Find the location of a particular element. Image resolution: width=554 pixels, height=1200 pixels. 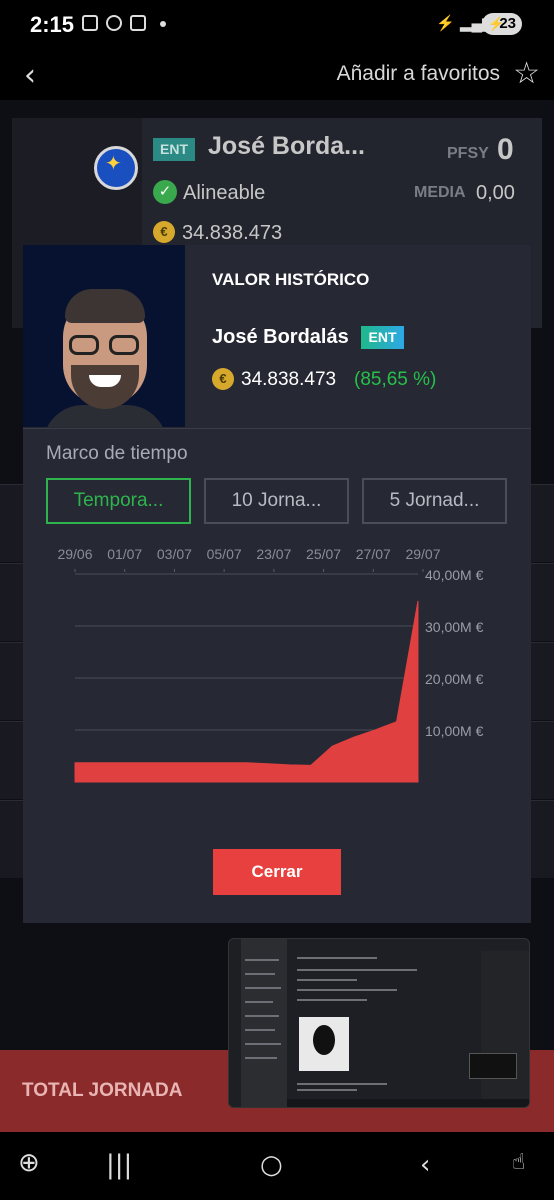

charging-icon: ⚡ is located at coordinates (496, 23).